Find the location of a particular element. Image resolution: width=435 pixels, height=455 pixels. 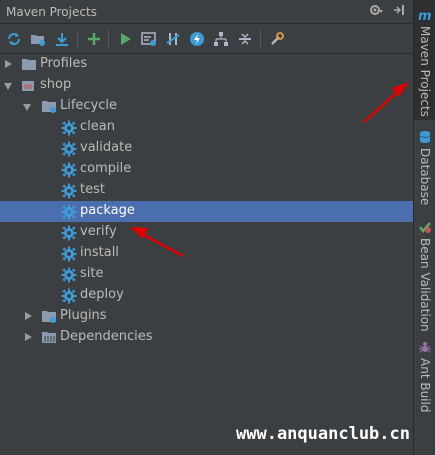

tool-window-title: Maven Projects is located at coordinates (51, 12).